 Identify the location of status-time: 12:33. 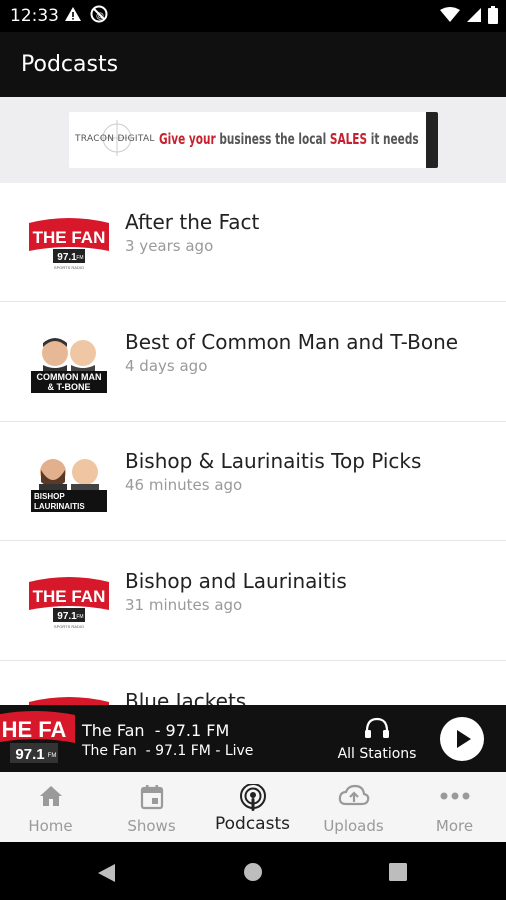
(34, 16).